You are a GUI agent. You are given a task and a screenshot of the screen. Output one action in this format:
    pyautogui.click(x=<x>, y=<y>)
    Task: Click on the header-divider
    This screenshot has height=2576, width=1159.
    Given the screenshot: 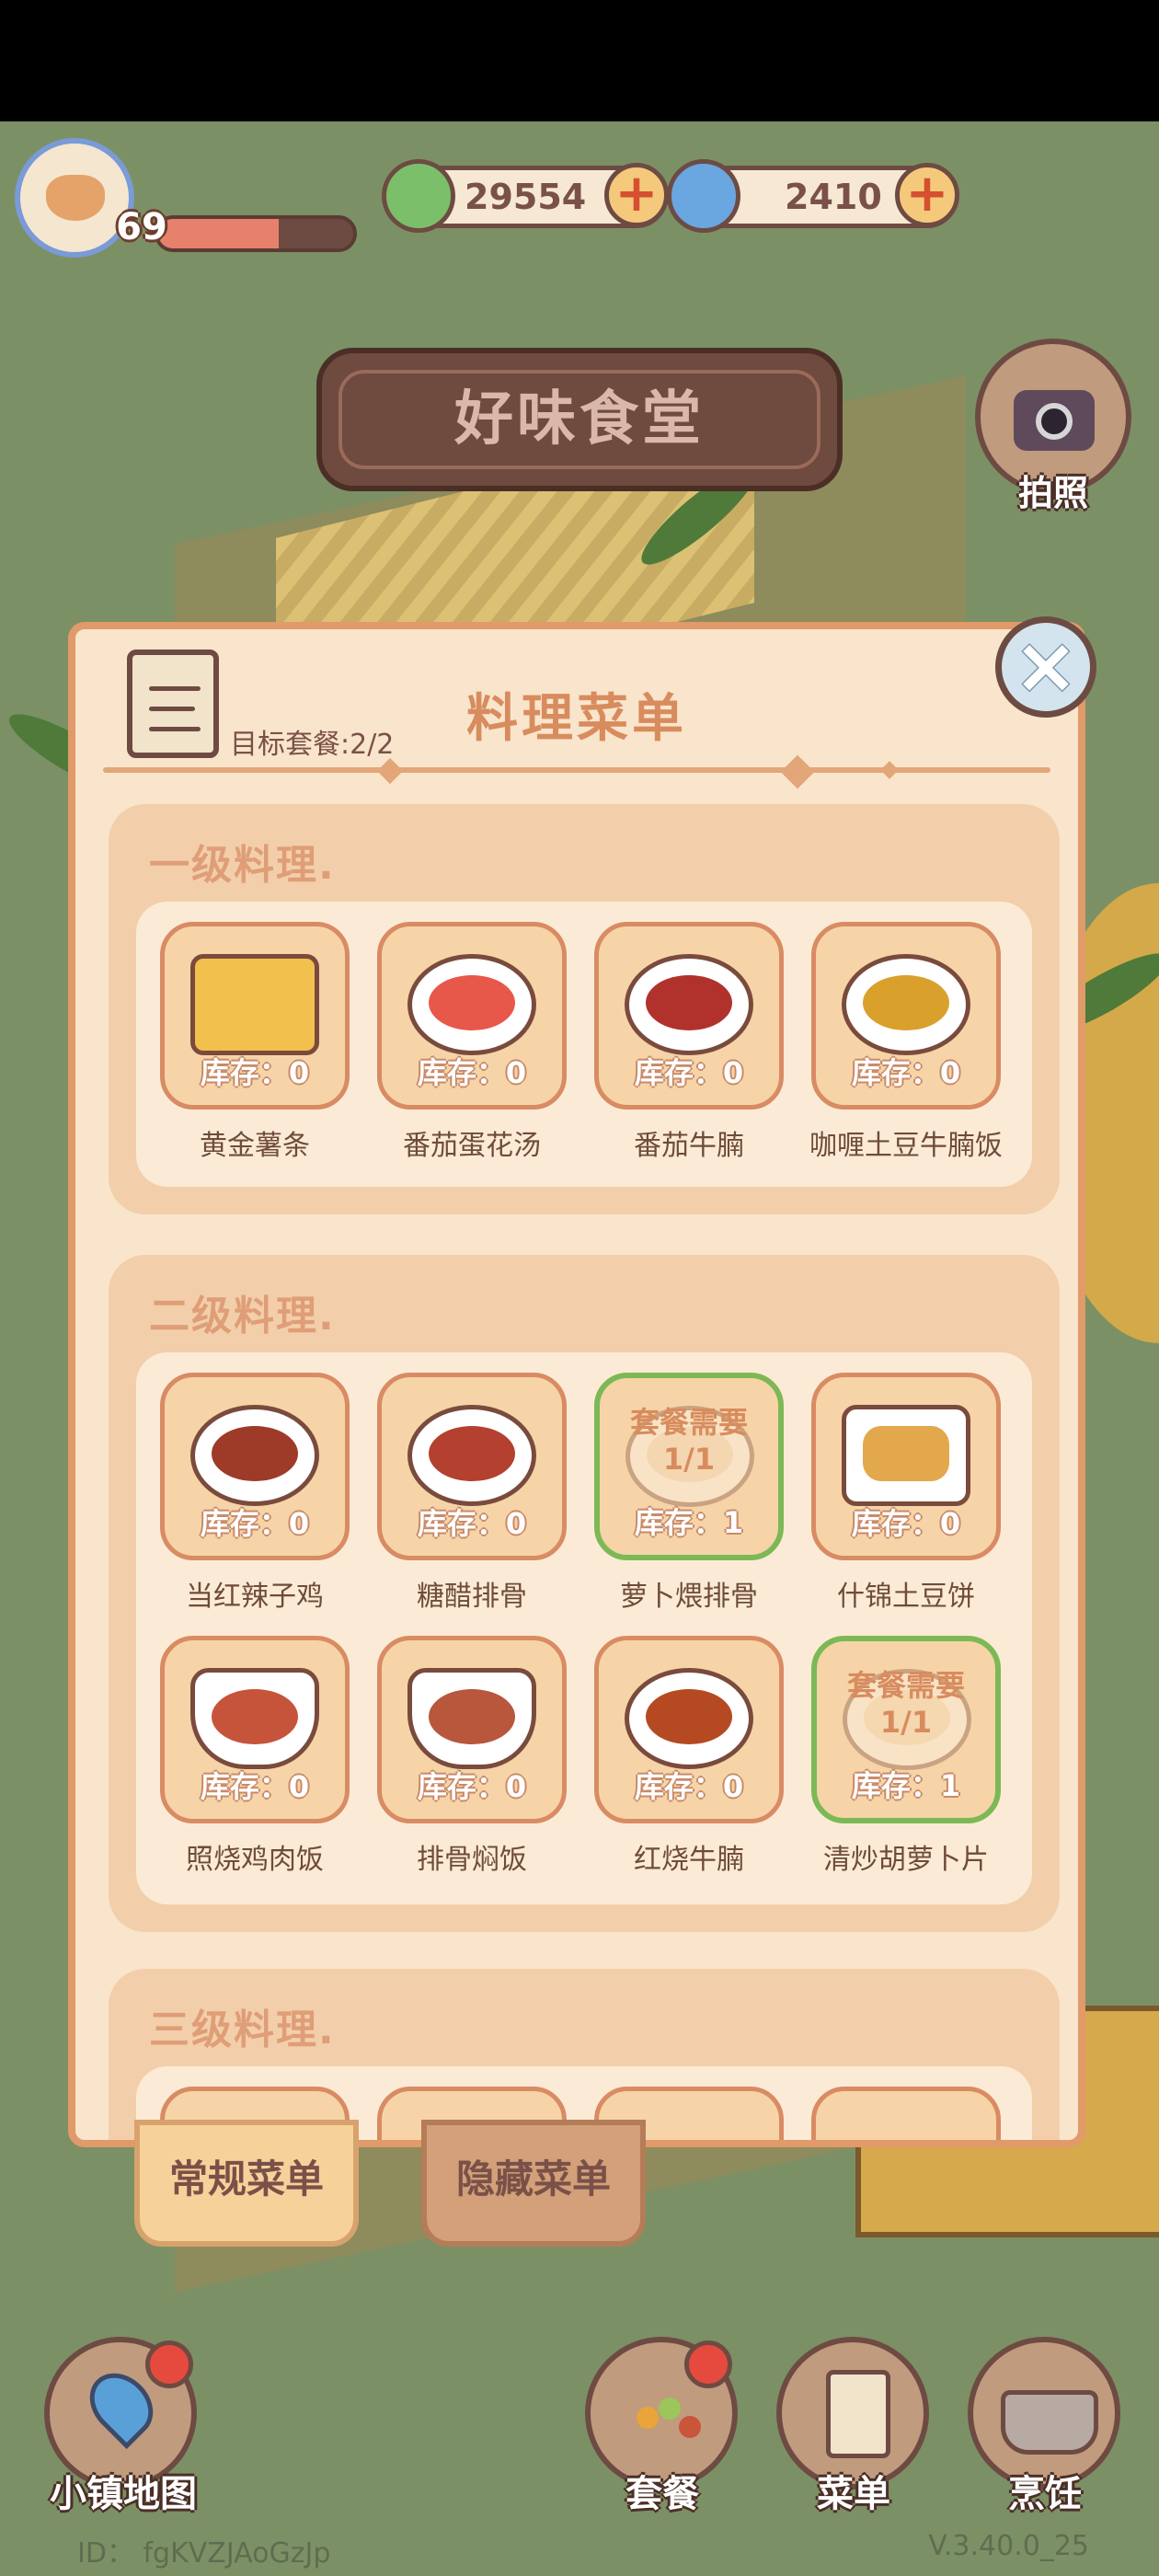 What is the action you would take?
    pyautogui.click(x=576, y=770)
    